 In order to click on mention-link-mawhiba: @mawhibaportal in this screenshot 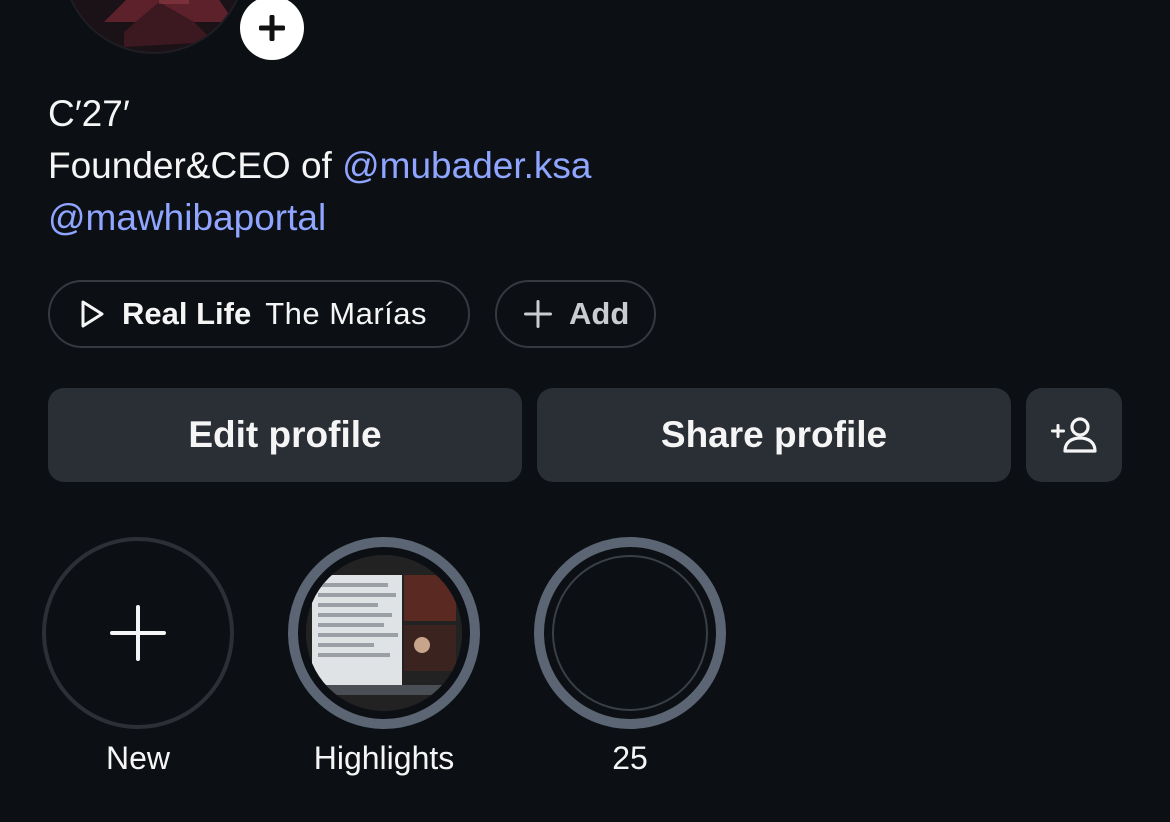, I will do `click(187, 217)`.